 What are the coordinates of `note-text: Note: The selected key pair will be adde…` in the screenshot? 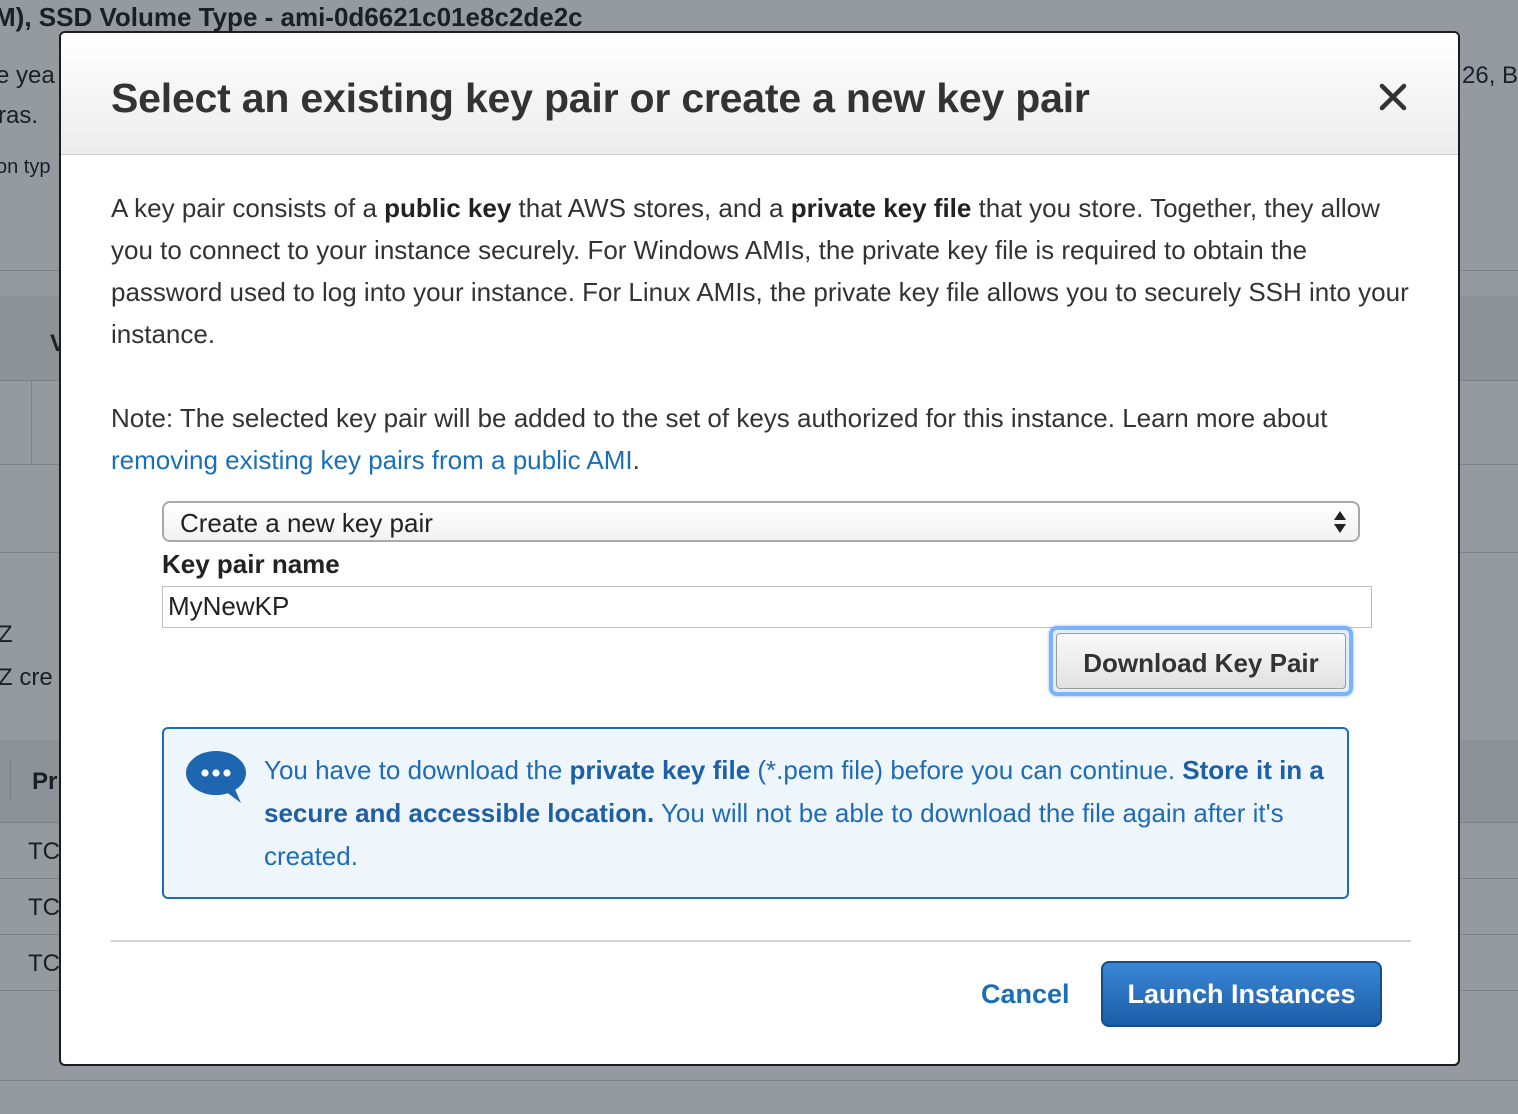 It's located at (761, 439).